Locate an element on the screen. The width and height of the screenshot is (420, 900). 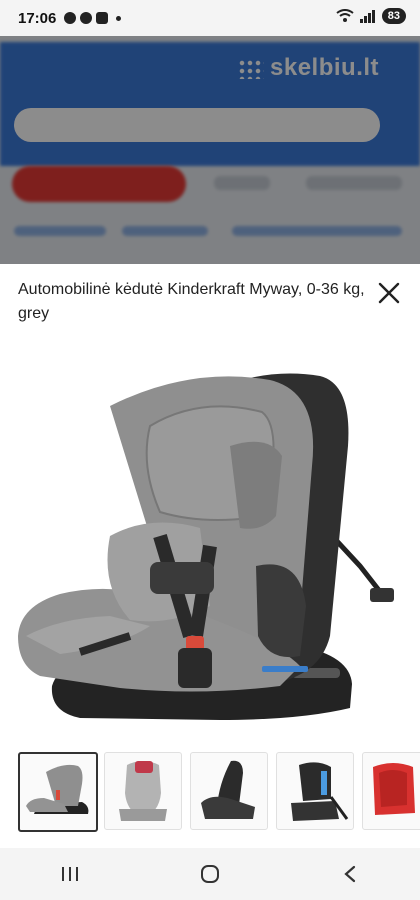
signal-icon is located at coordinates (367, 16).